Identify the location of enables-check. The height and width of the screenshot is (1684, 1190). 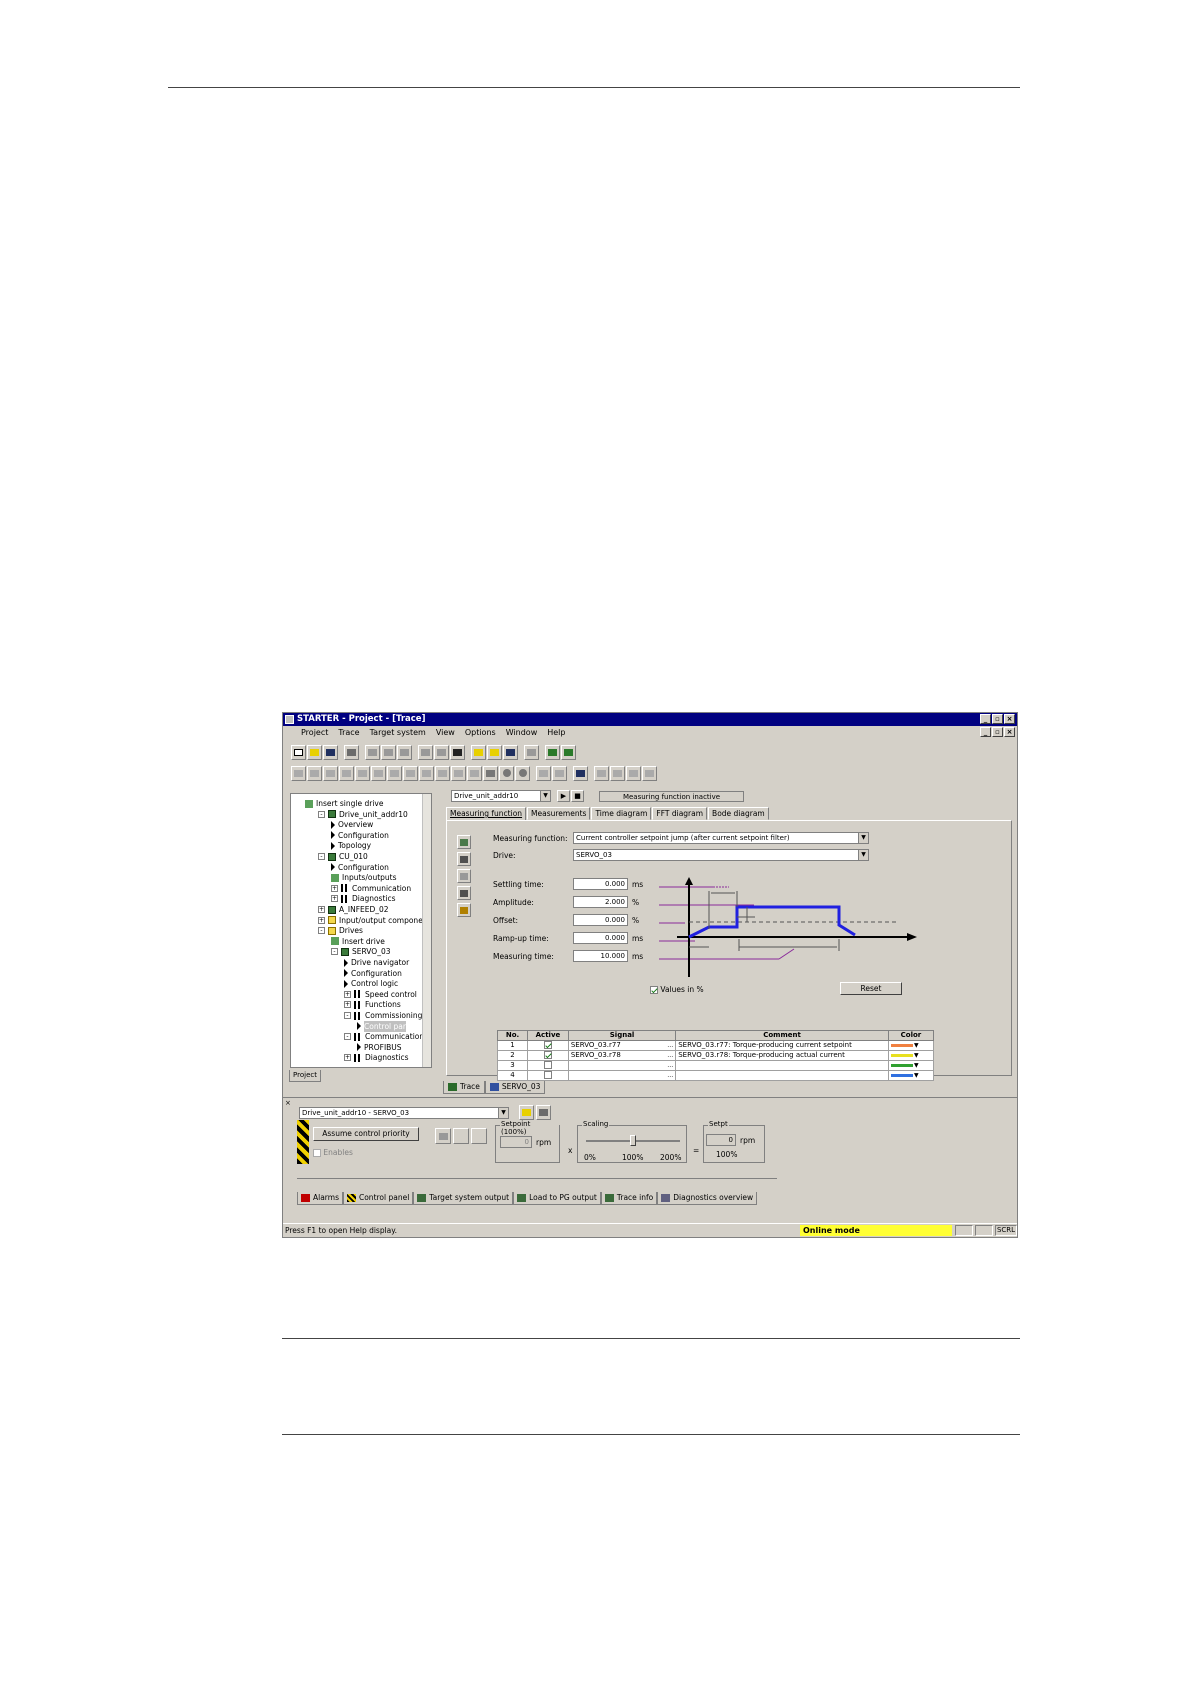
(317, 1153).